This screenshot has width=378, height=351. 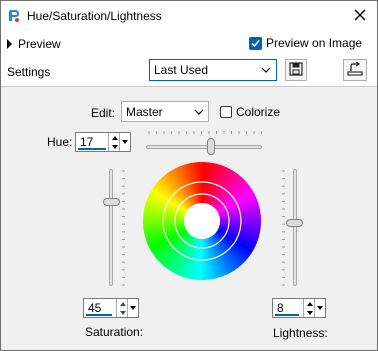 What do you see at coordinates (283, 228) in the screenshot?
I see `lightness-slider-ticks` at bounding box center [283, 228].